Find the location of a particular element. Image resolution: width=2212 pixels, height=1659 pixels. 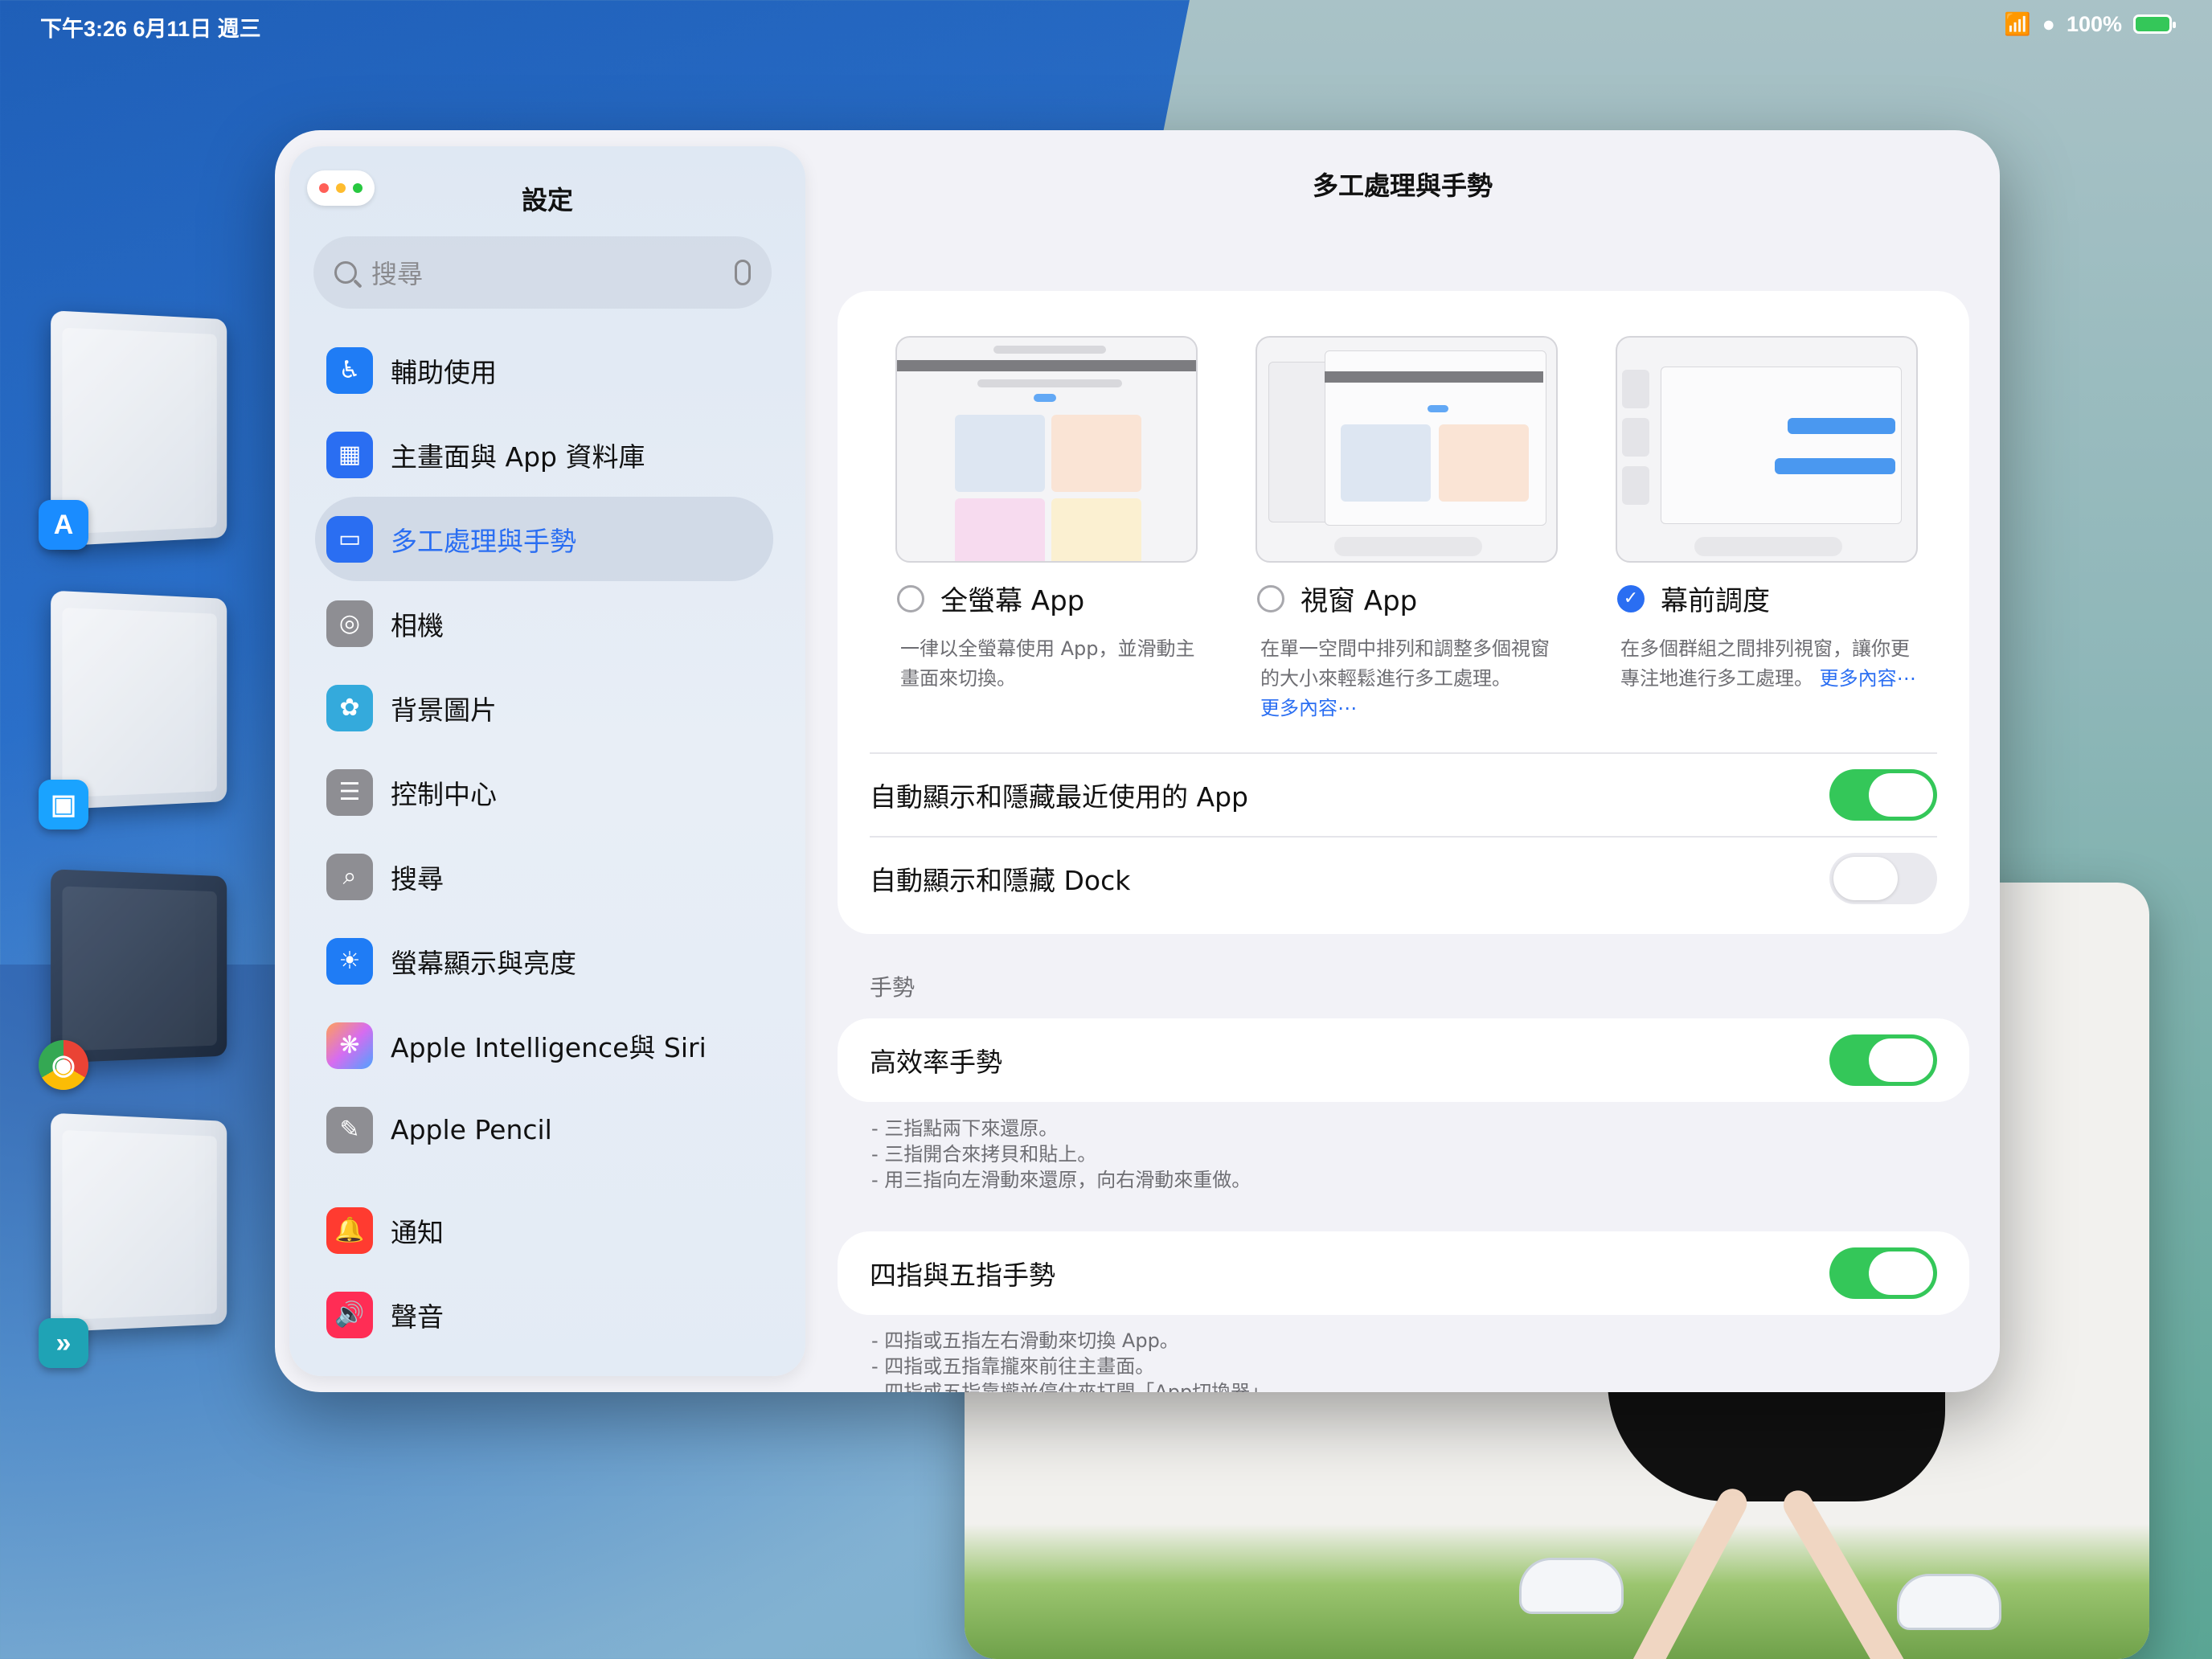

sidebar-item-camera: ◎ 相機 is located at coordinates (544, 623).